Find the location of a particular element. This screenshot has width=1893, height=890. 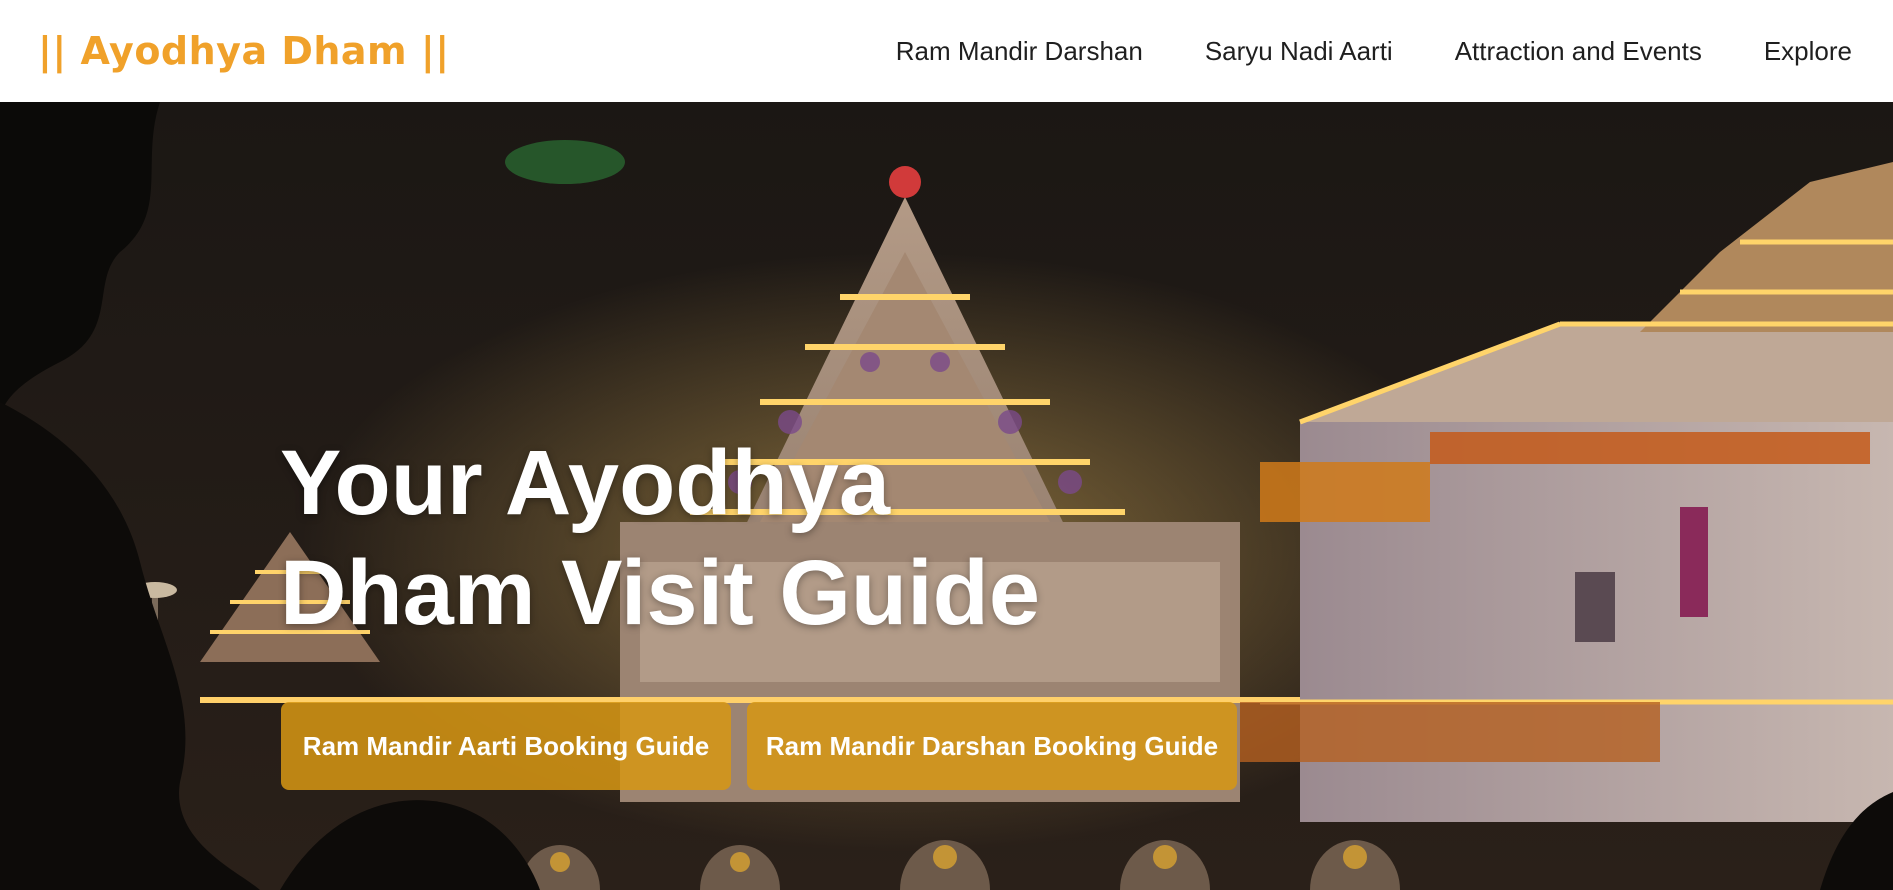

hero-title: Your Ayodhya Dham Visit Guide is located at coordinates (660, 538).